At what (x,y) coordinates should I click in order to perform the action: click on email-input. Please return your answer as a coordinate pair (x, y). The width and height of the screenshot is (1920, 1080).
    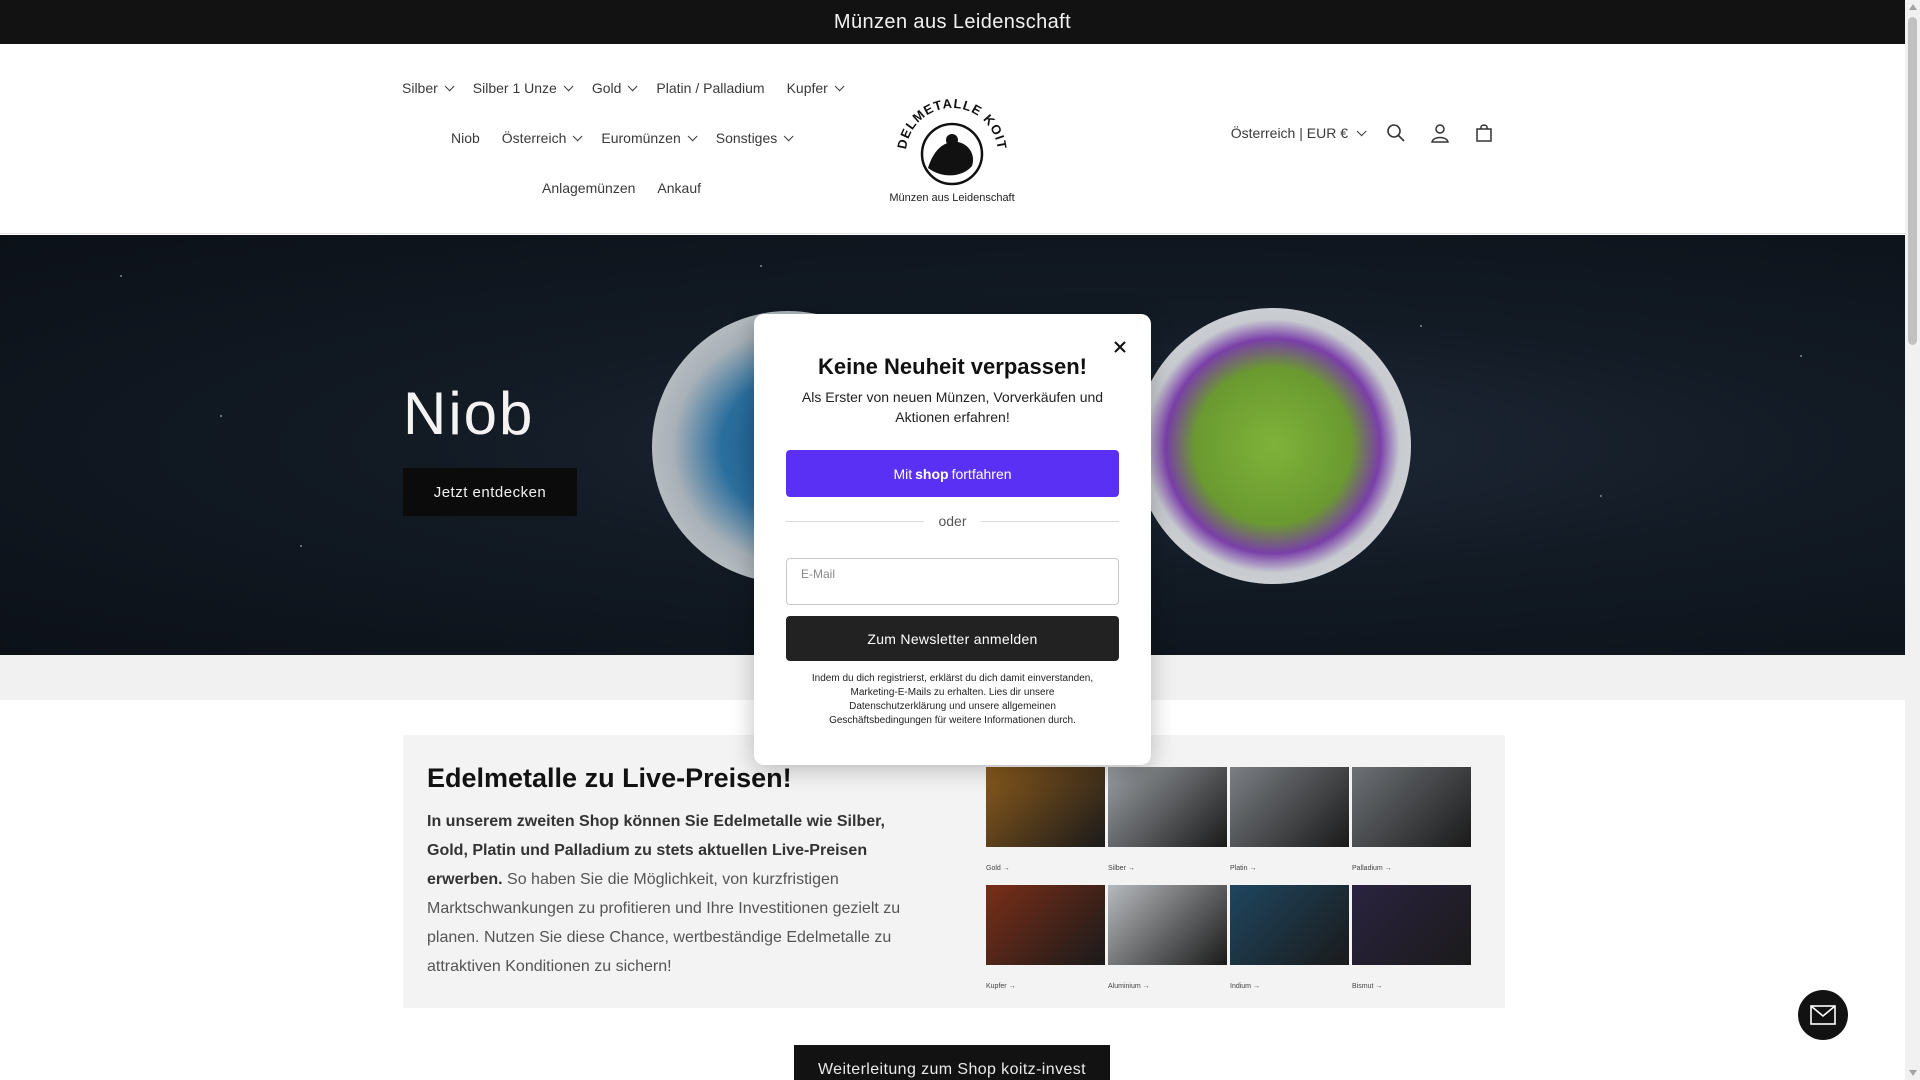
    Looking at the image, I should click on (950, 589).